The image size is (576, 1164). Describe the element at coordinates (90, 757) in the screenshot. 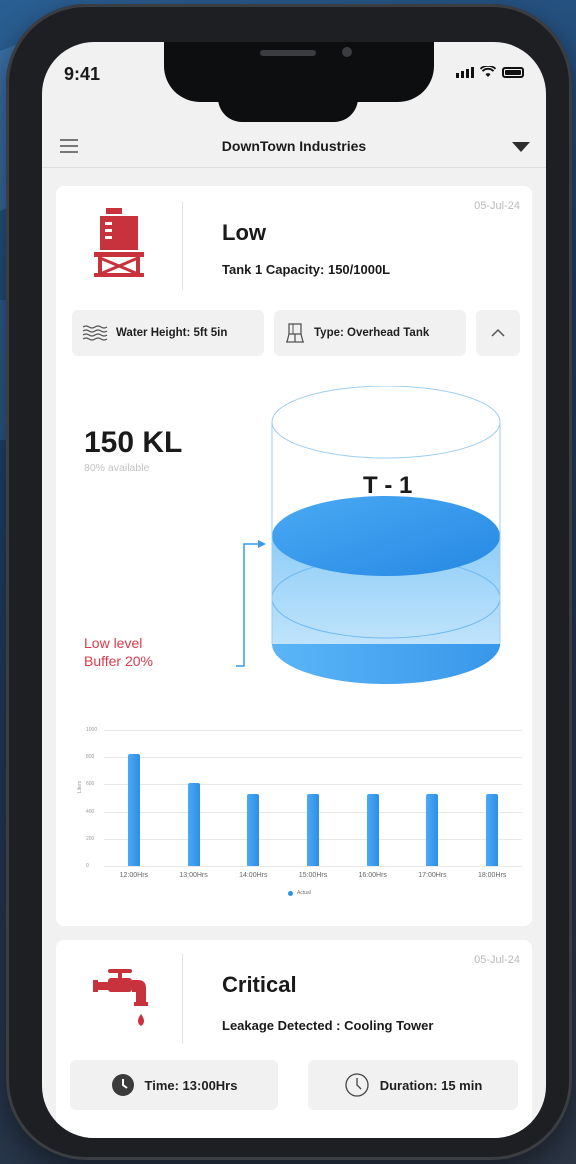

I see `y-tick-label: 800` at that location.